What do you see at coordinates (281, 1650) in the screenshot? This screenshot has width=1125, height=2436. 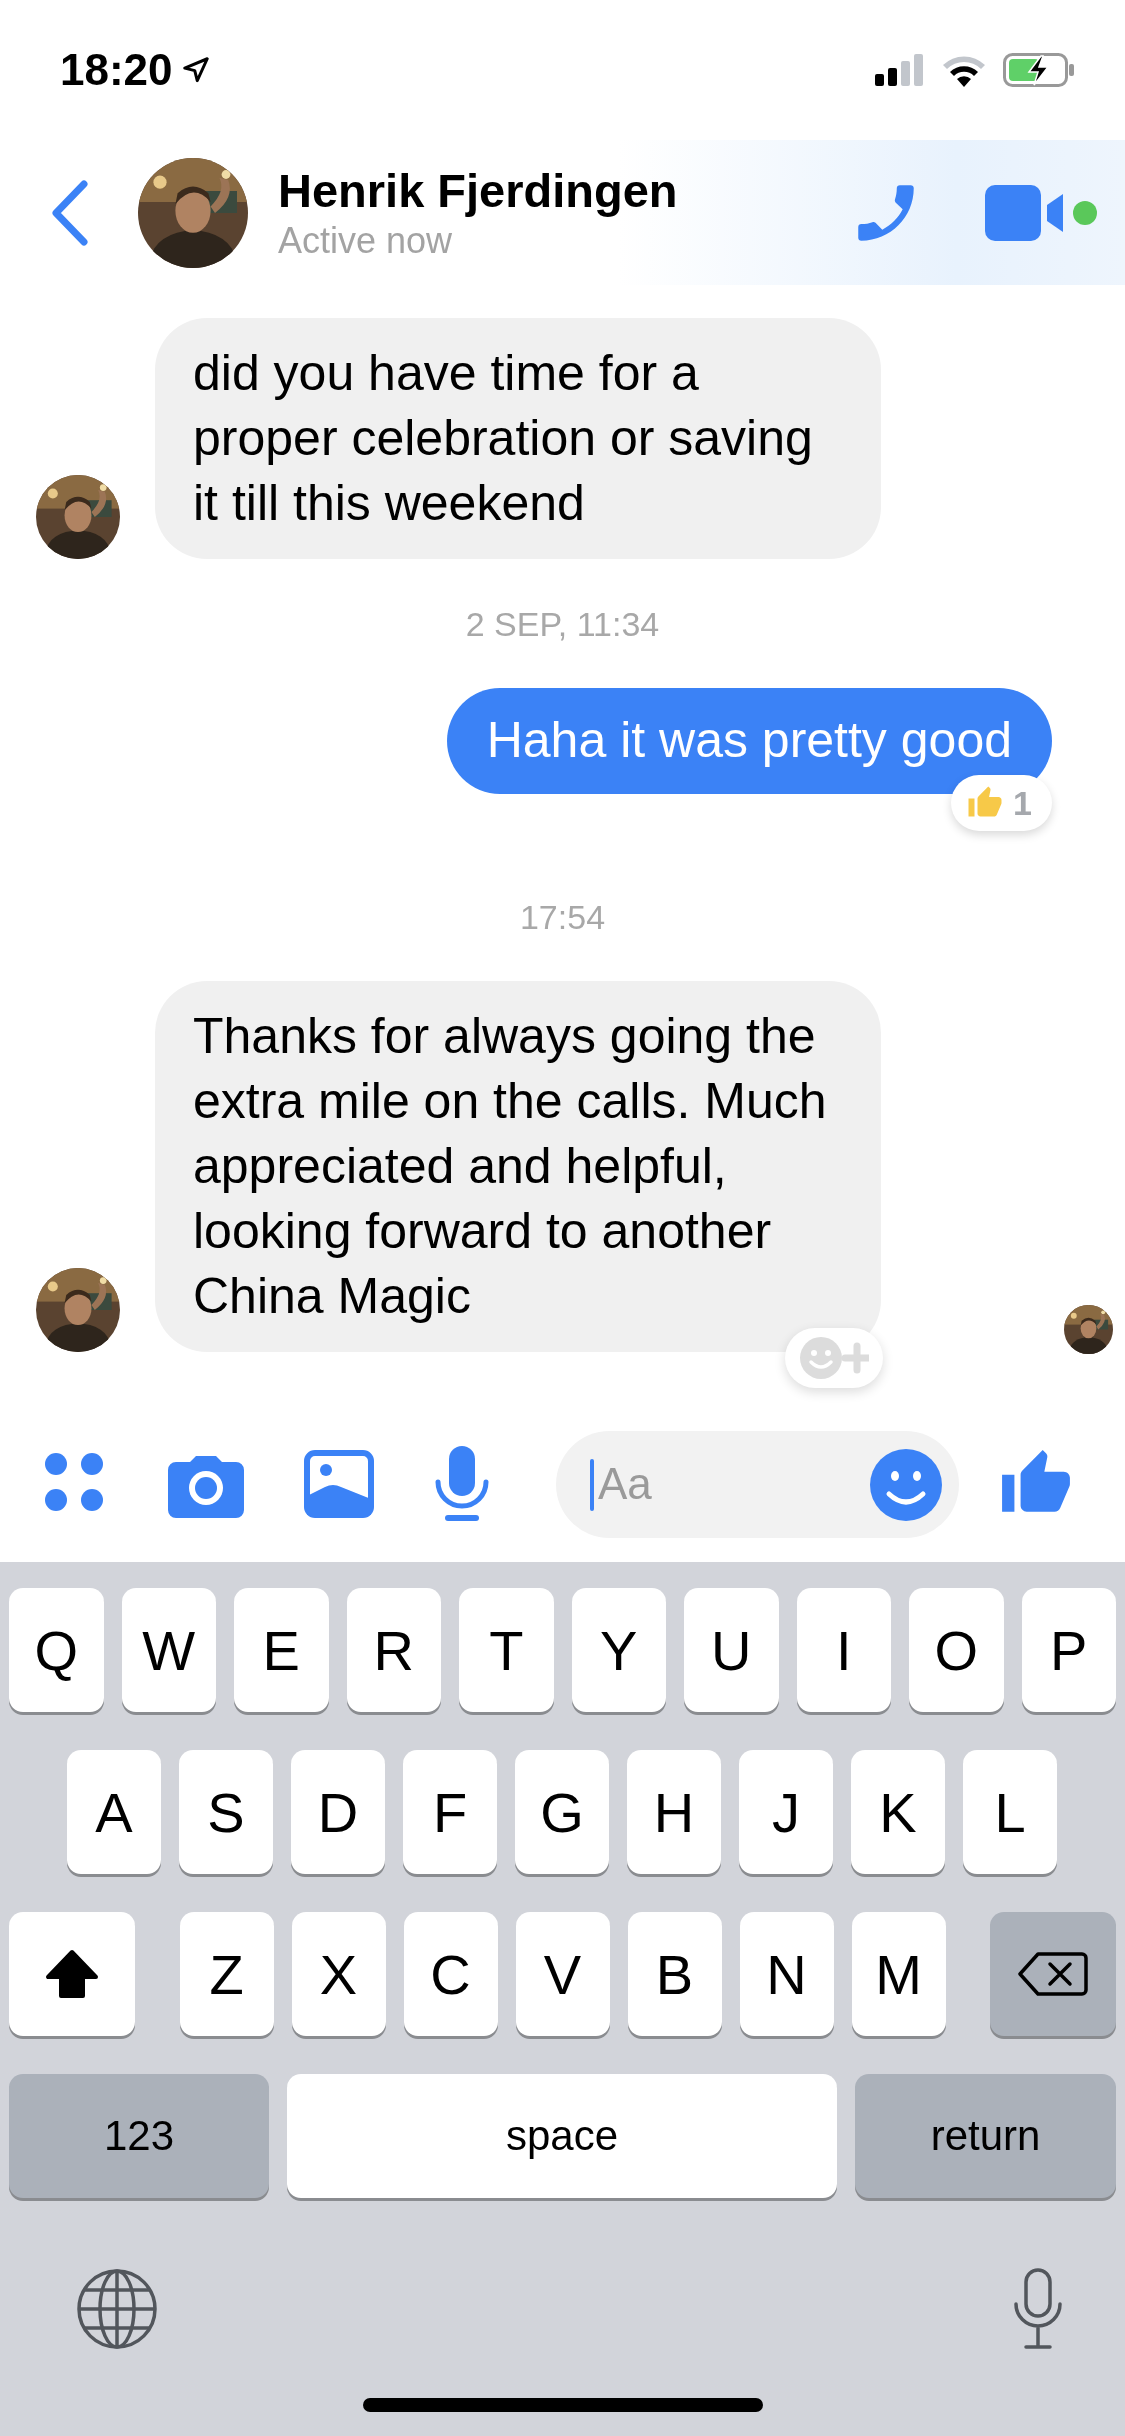 I see `letter-key: E` at bounding box center [281, 1650].